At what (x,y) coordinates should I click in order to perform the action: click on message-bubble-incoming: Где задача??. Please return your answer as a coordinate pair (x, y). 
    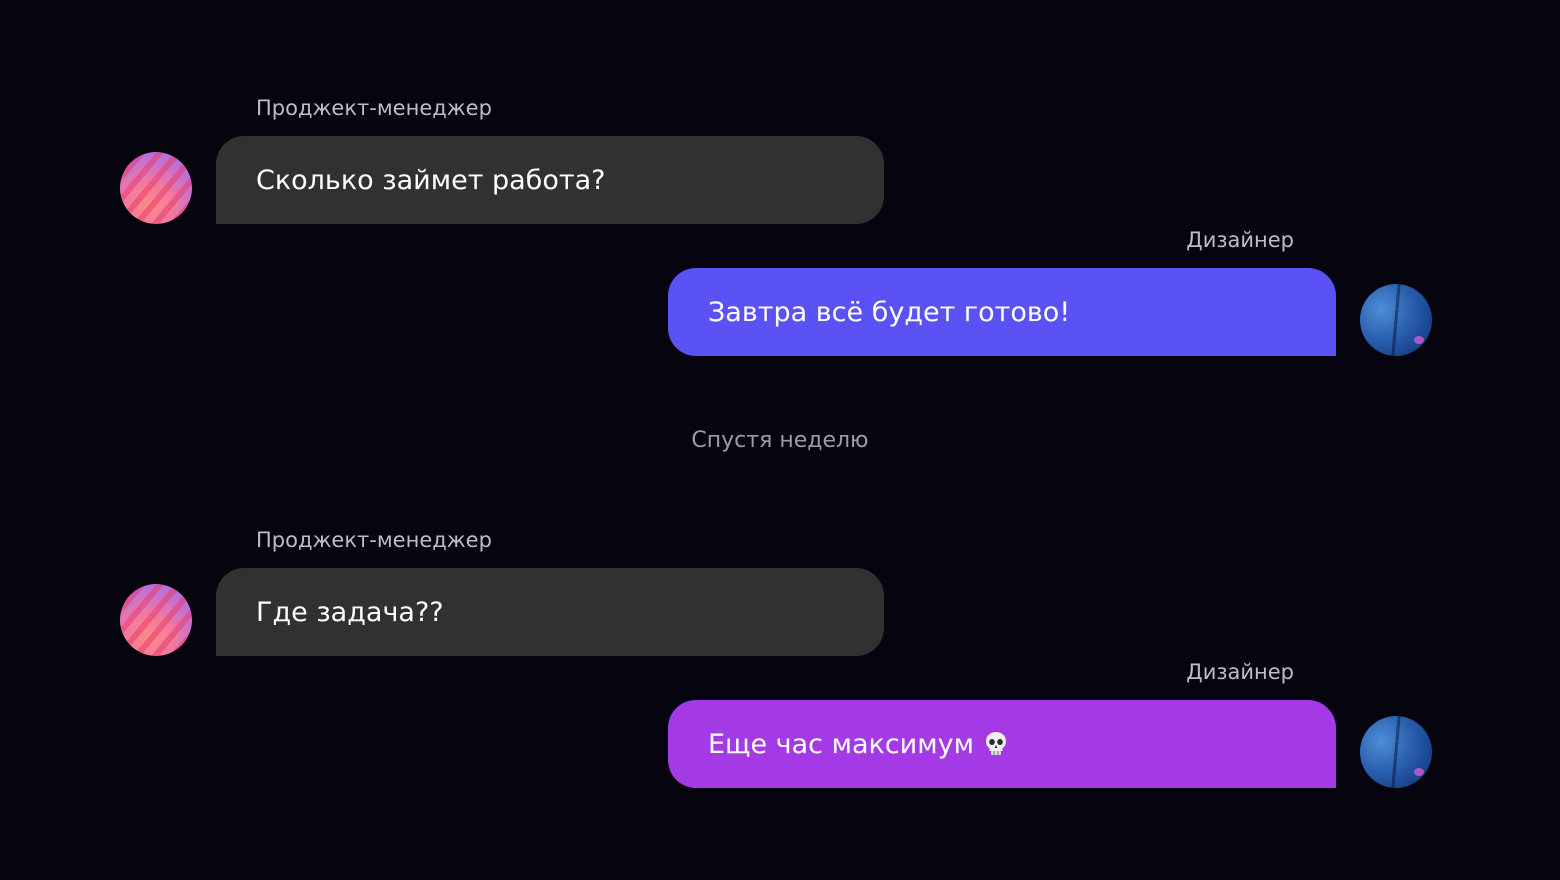
    Looking at the image, I should click on (550, 612).